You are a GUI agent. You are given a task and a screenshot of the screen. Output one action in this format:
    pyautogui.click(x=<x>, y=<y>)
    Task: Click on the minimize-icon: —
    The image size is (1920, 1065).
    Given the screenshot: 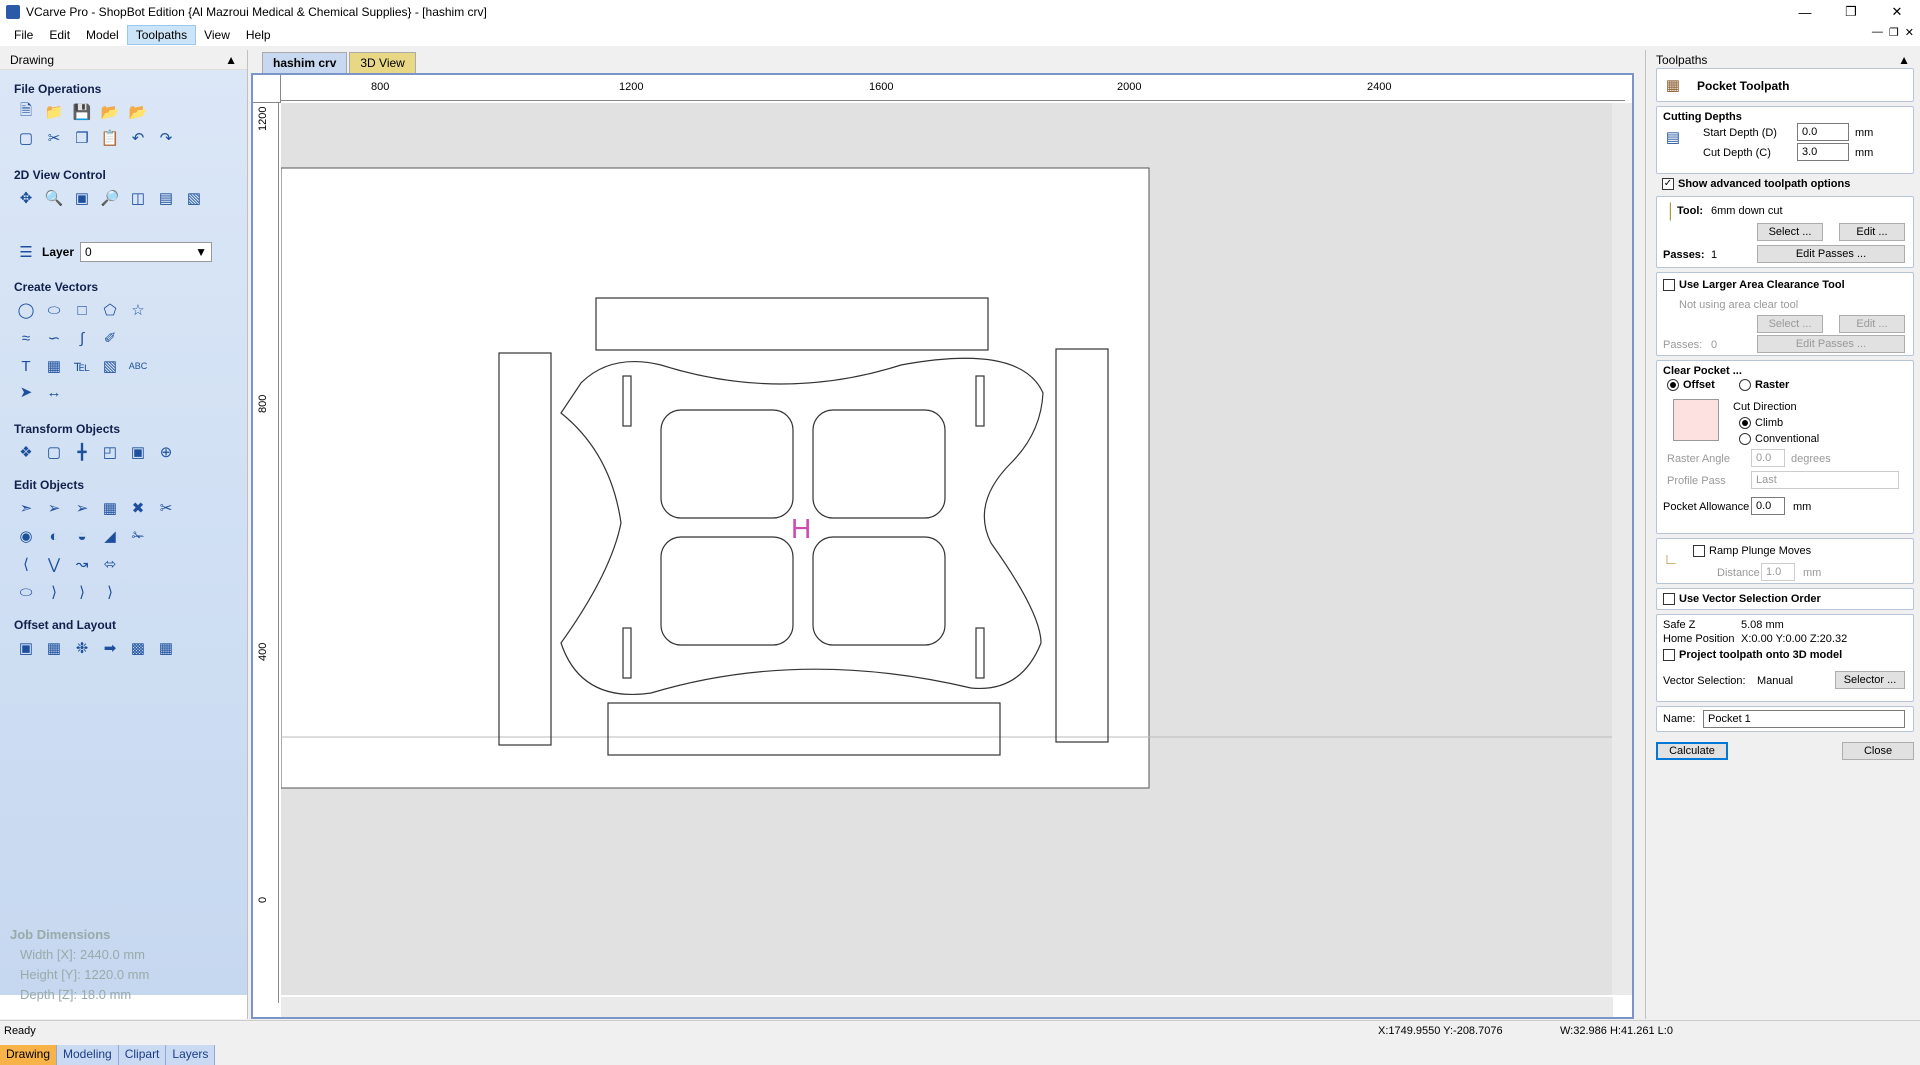 What is the action you would take?
    pyautogui.click(x=1805, y=12)
    